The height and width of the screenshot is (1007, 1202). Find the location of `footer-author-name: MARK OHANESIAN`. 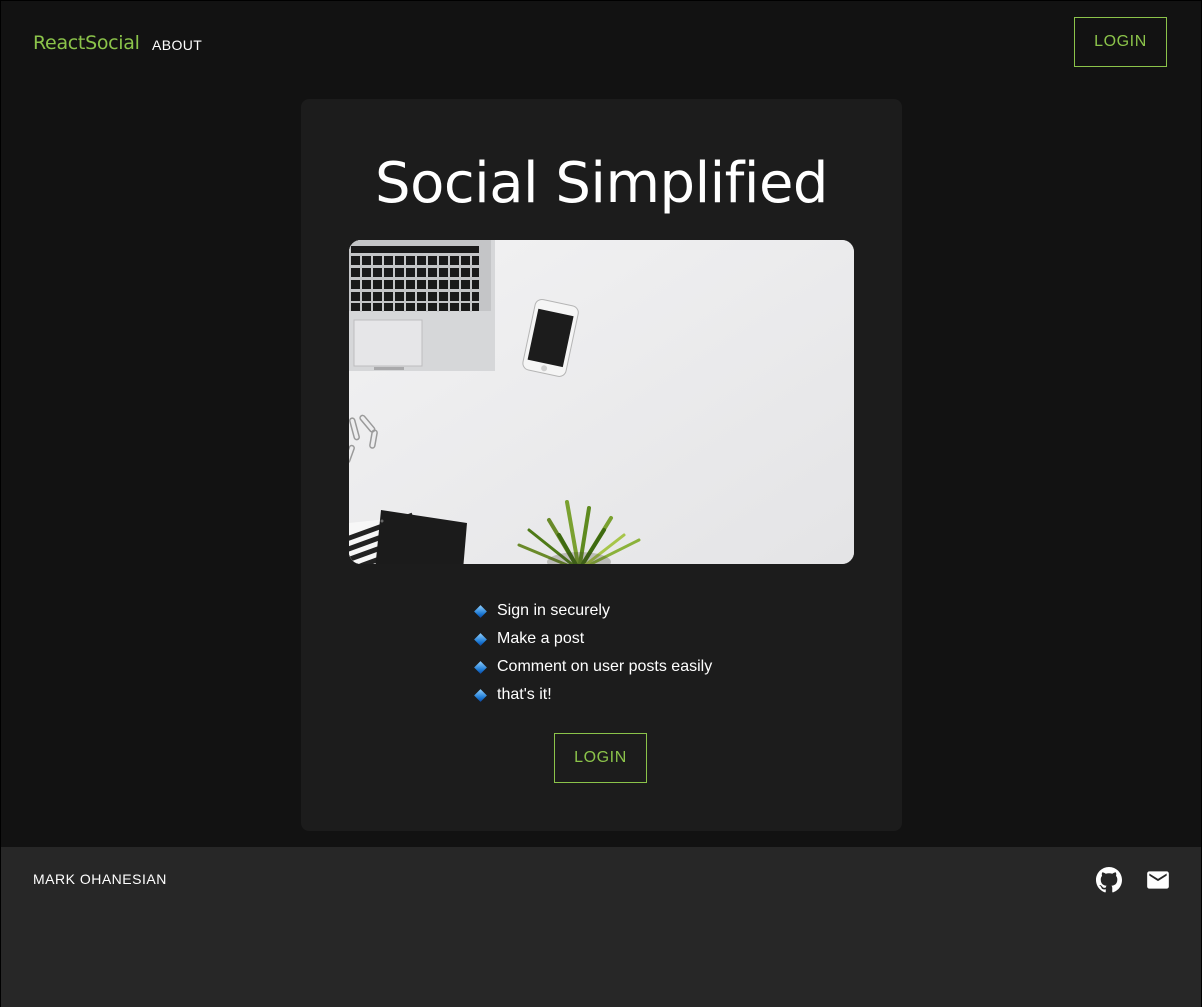

footer-author-name: MARK OHANESIAN is located at coordinates (100, 879).